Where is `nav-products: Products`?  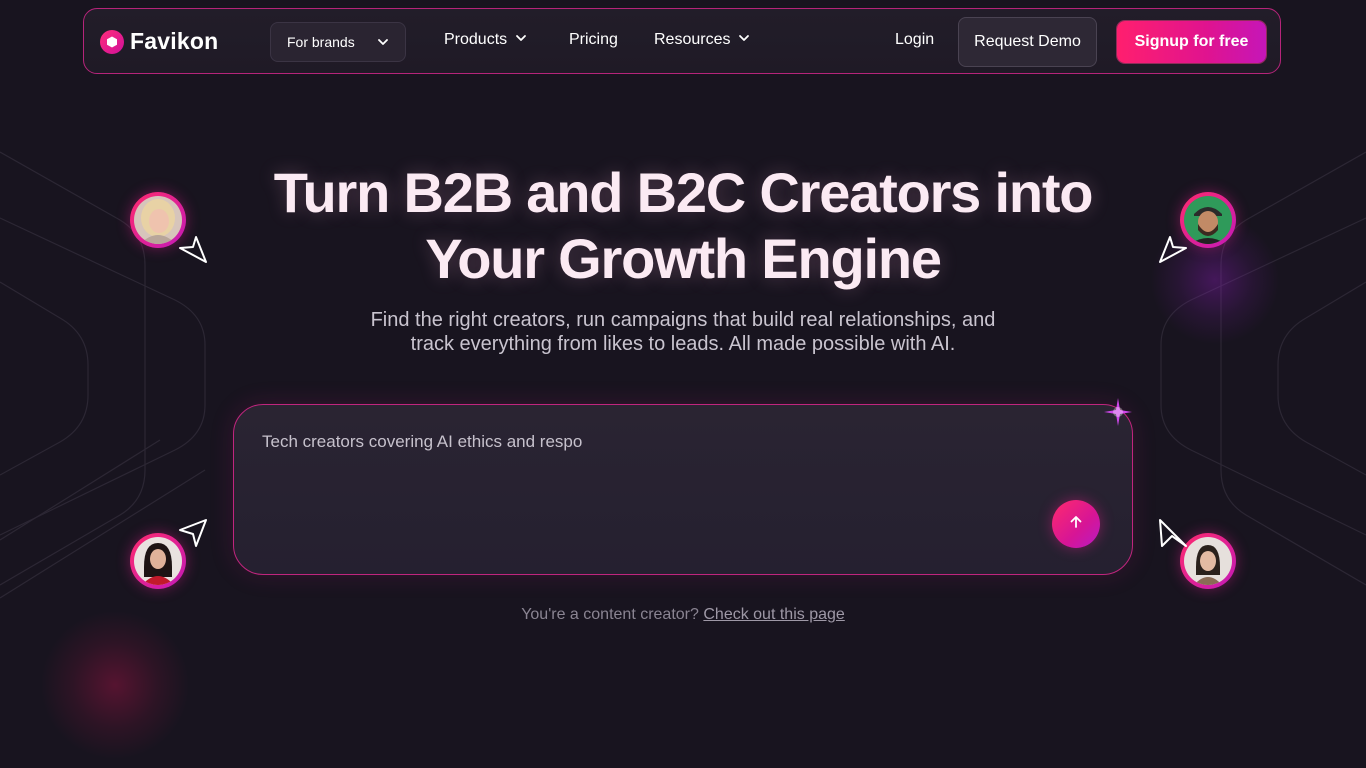
nav-products: Products is located at coordinates (485, 40).